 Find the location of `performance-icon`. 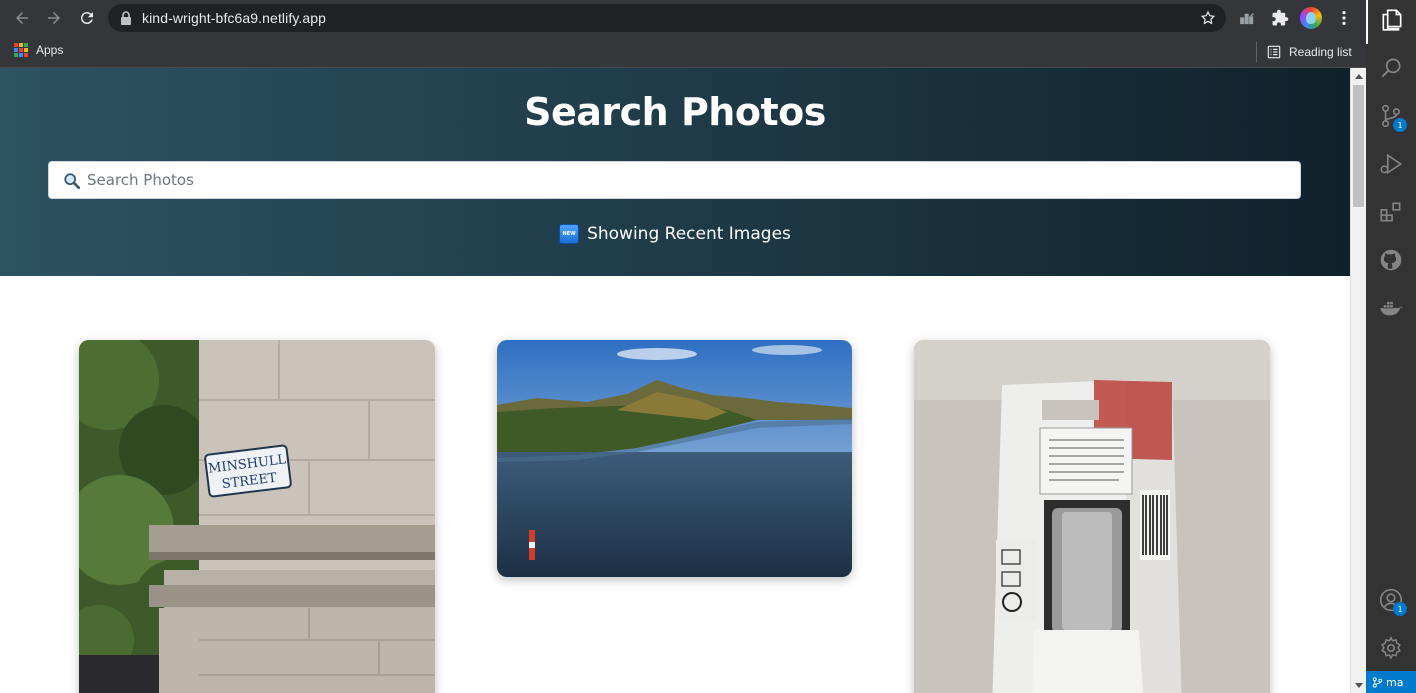

performance-icon is located at coordinates (1248, 18).